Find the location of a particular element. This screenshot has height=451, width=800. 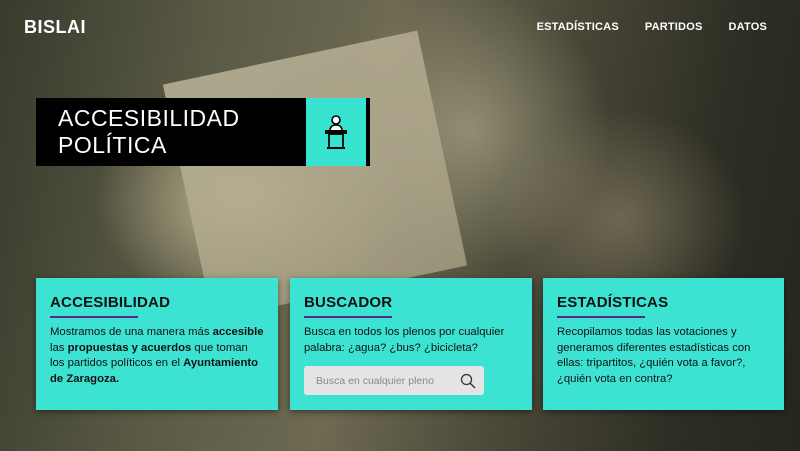

nav-links: ESTADÍSTICAS PARTIDOS DATOS is located at coordinates (652, 27).